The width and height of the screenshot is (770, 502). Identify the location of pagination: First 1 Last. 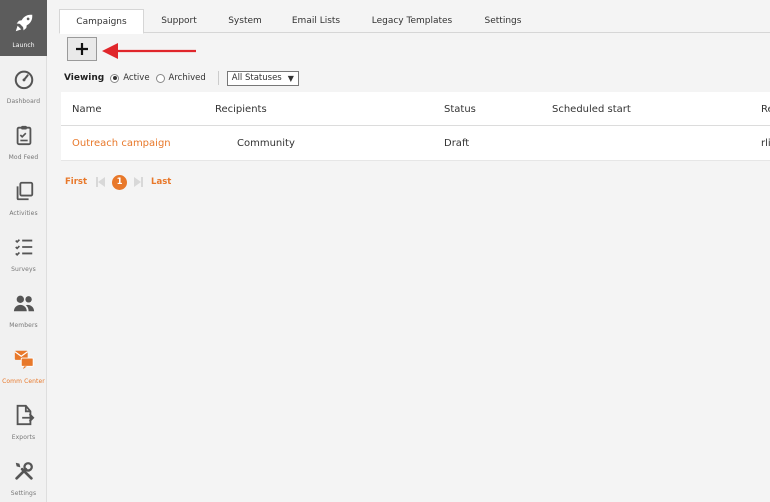
(118, 182).